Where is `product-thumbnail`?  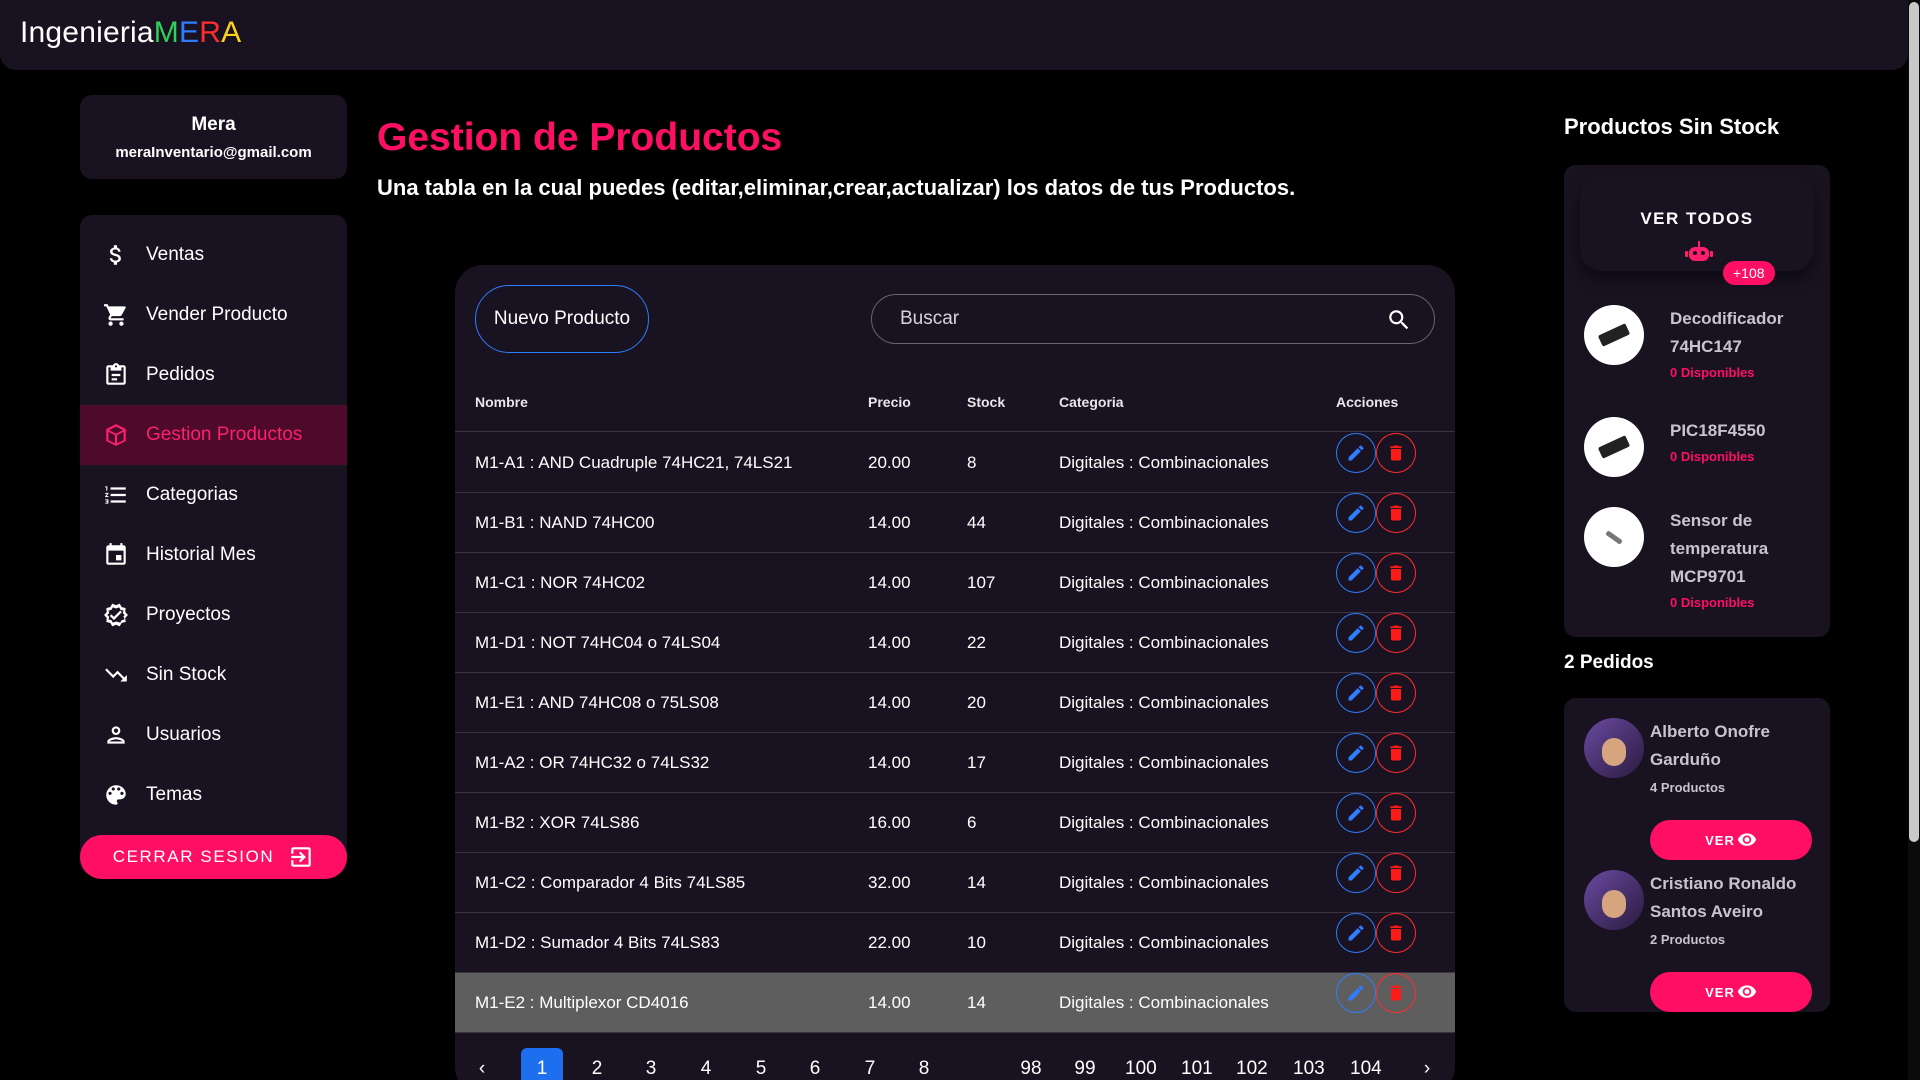 product-thumbnail is located at coordinates (1614, 335).